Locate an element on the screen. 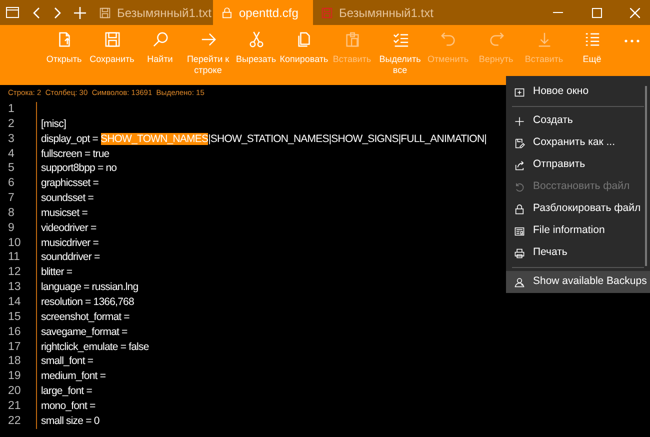 This screenshot has height=437, width=650. code-line: [misc] is located at coordinates (53, 124).